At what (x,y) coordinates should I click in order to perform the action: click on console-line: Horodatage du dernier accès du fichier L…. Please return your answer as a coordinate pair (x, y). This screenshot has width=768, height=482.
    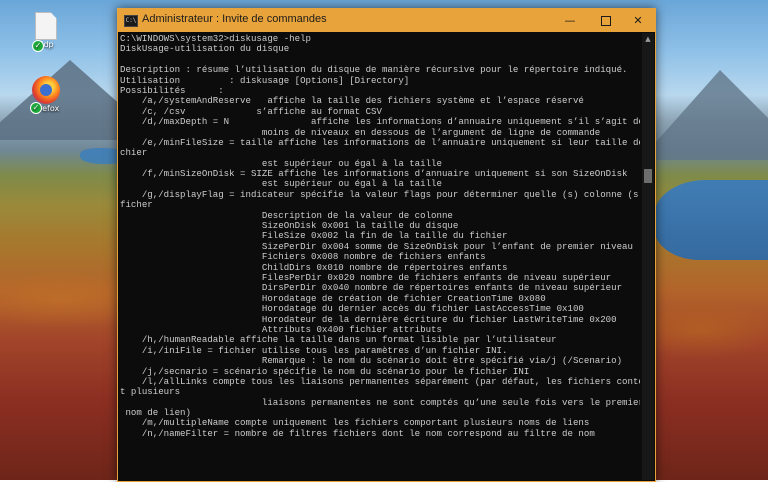
    Looking at the image, I should click on (352, 309).